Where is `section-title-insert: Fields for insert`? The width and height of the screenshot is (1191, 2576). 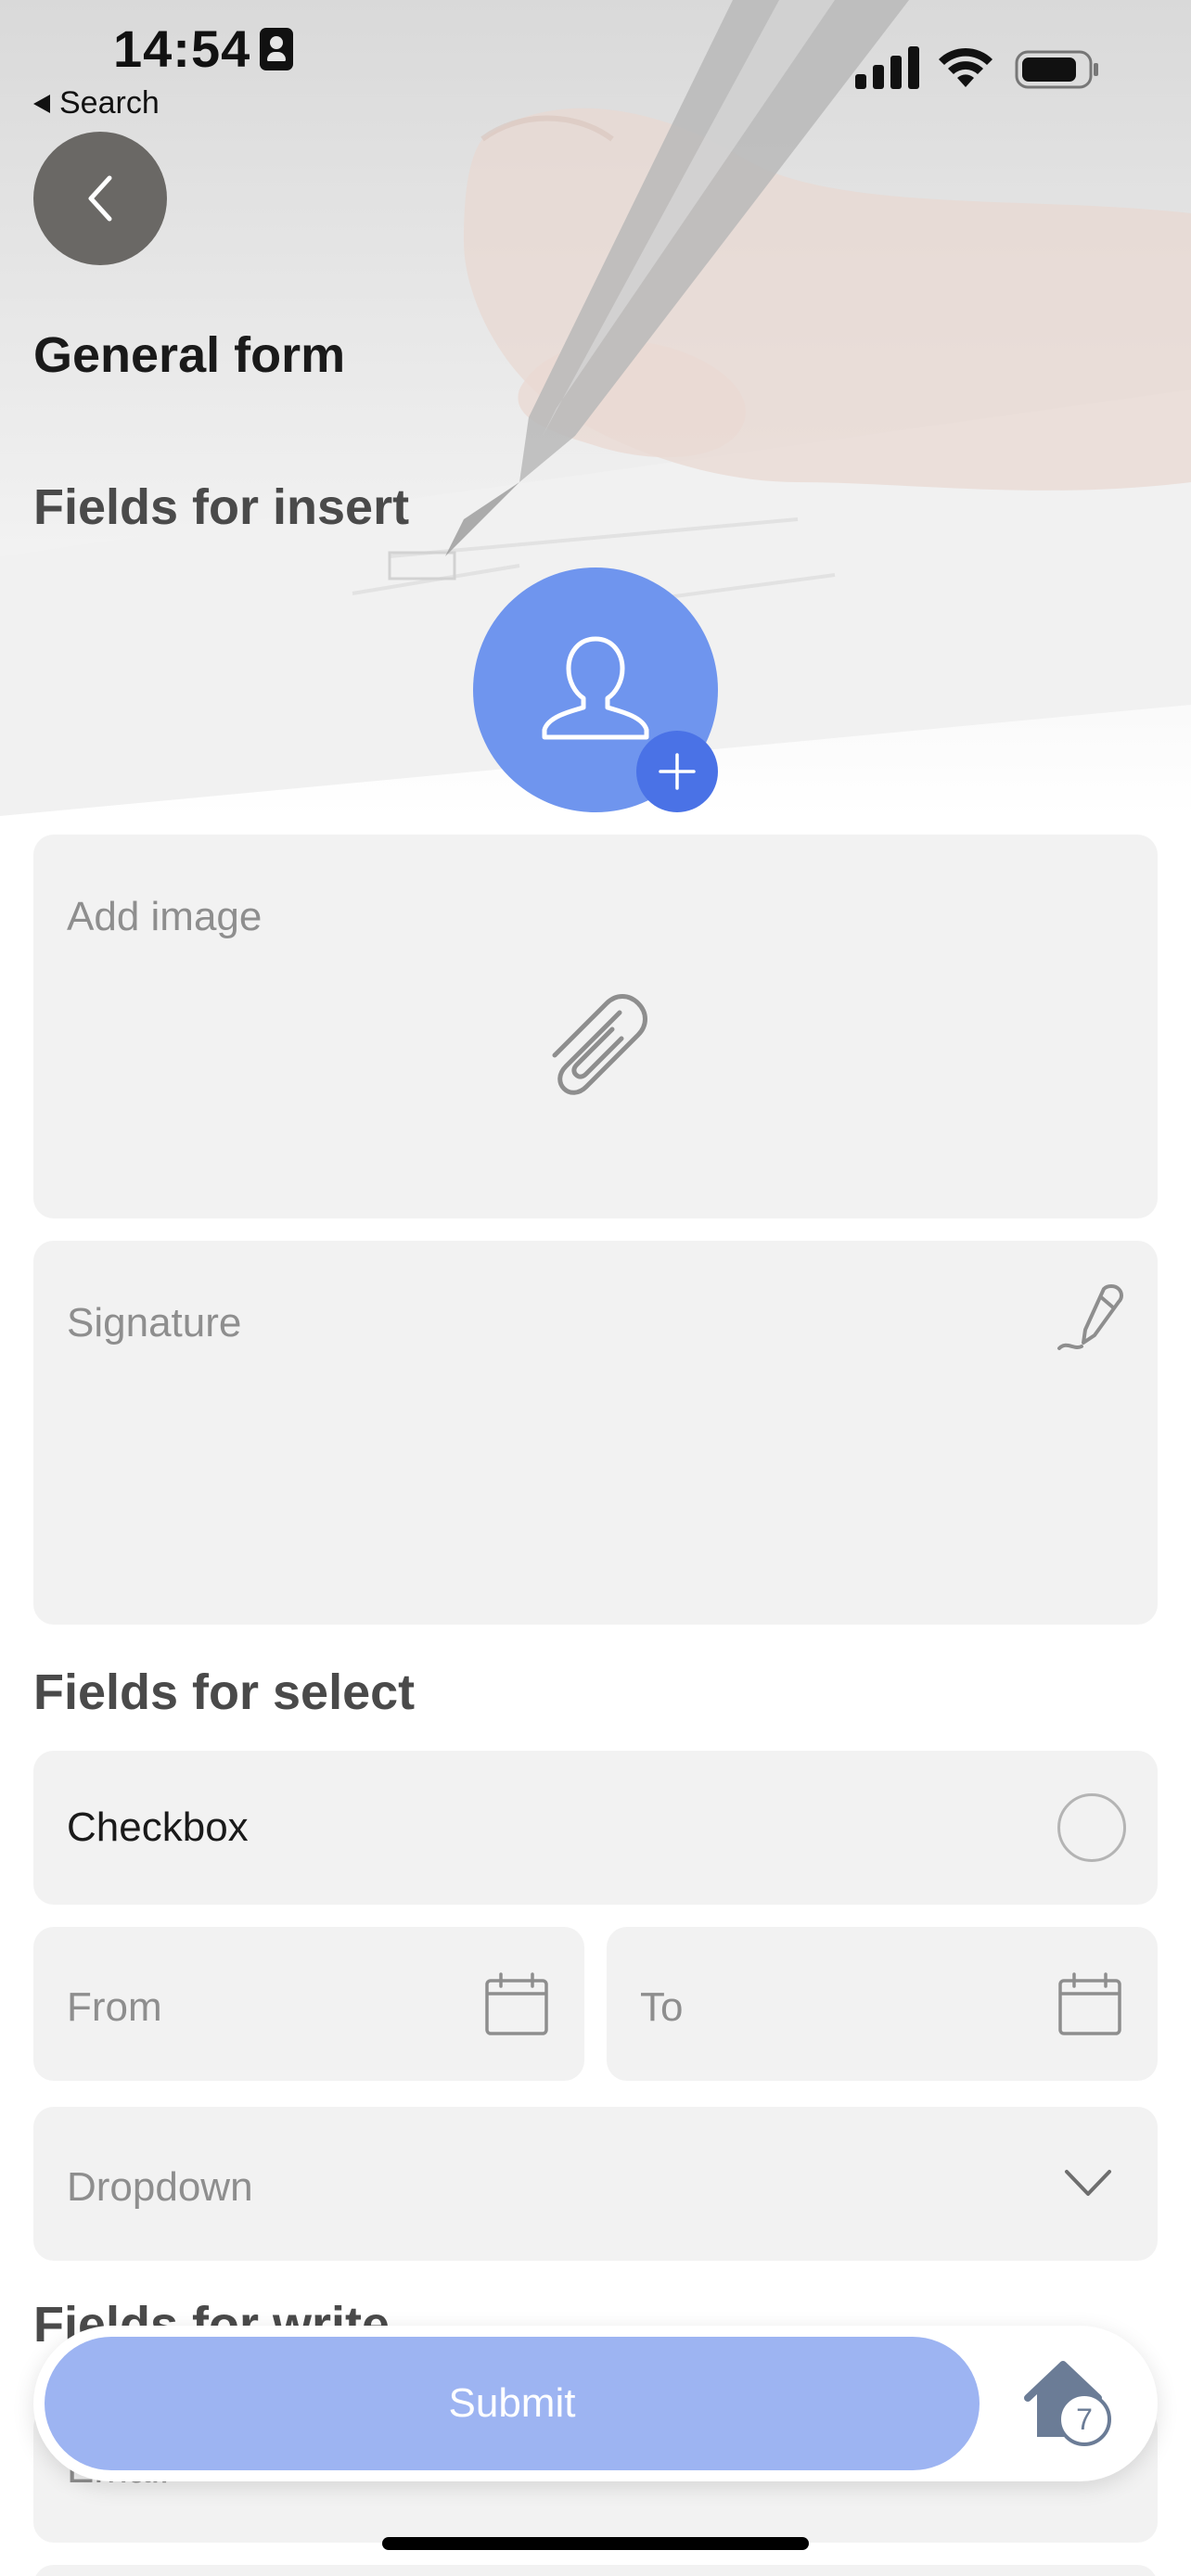 section-title-insert: Fields for insert is located at coordinates (222, 507).